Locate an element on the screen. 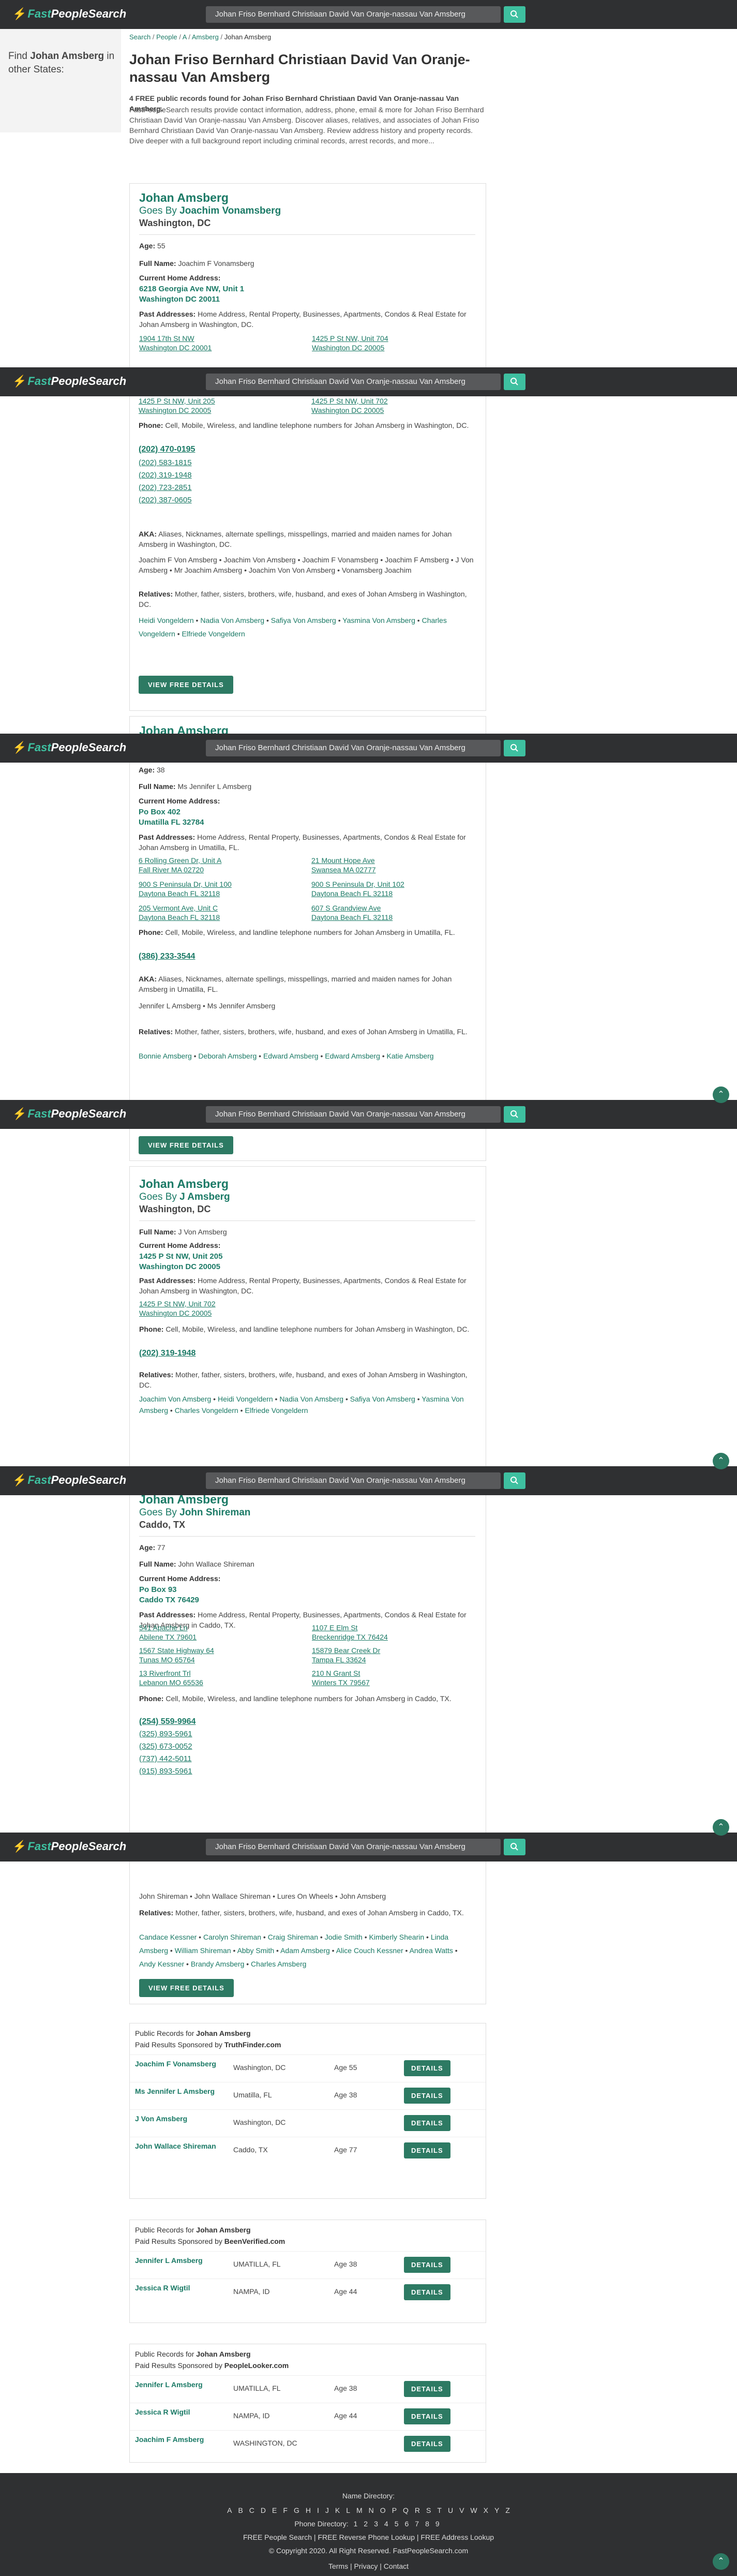 Image resolution: width=737 pixels, height=2576 pixels. result-name: J Von Amsberg is located at coordinates (179, 2119).